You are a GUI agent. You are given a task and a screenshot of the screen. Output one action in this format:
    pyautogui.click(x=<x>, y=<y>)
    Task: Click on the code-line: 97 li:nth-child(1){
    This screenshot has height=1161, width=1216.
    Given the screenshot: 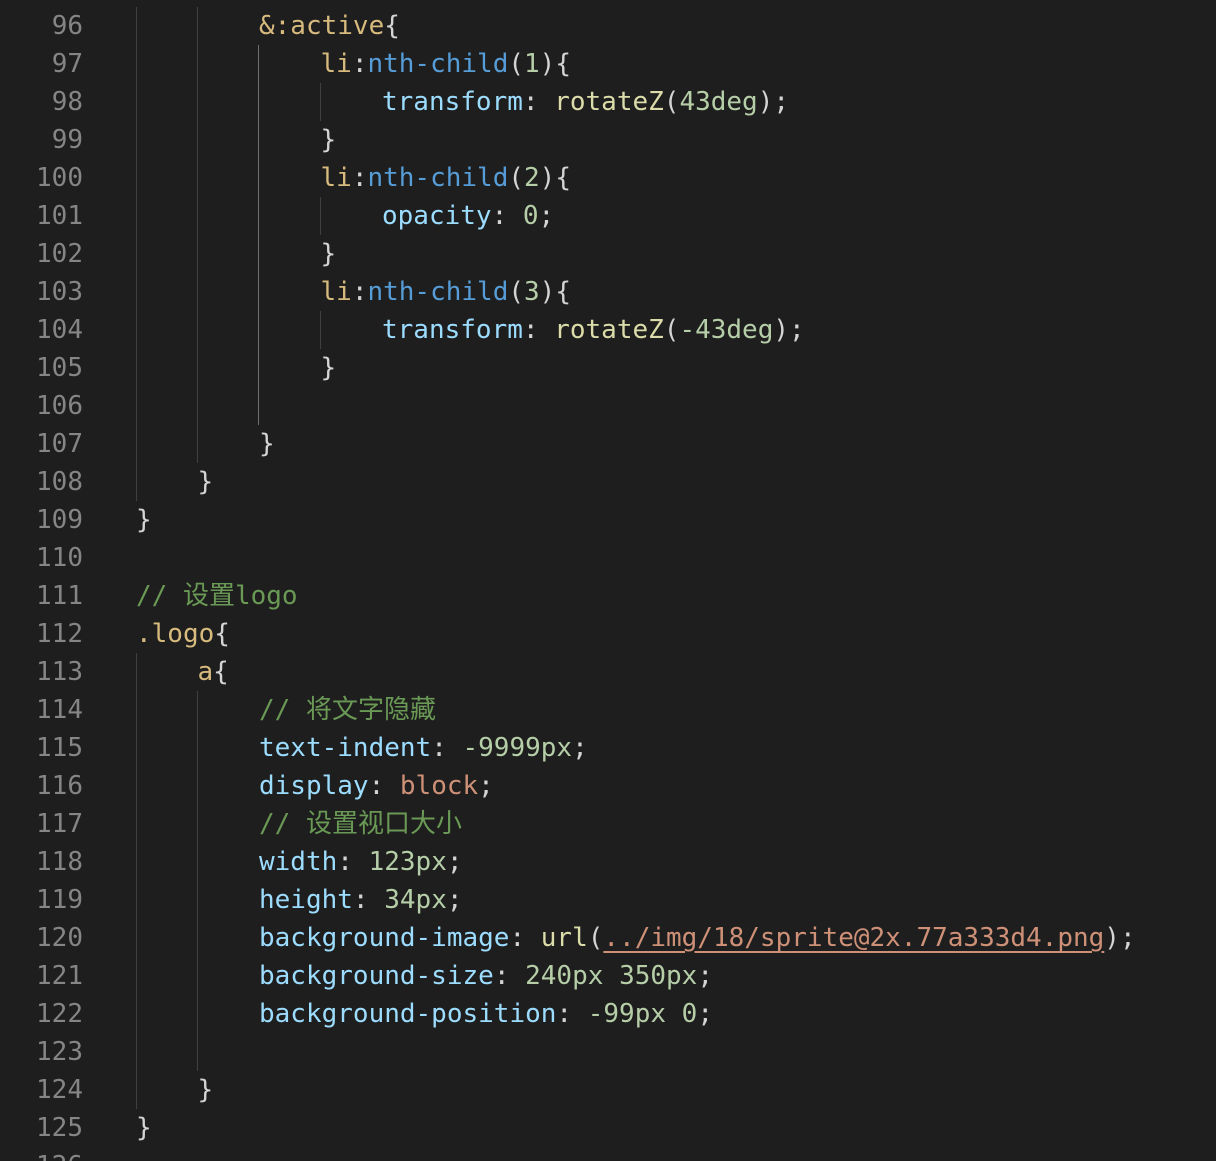 What is the action you would take?
    pyautogui.click(x=608, y=64)
    